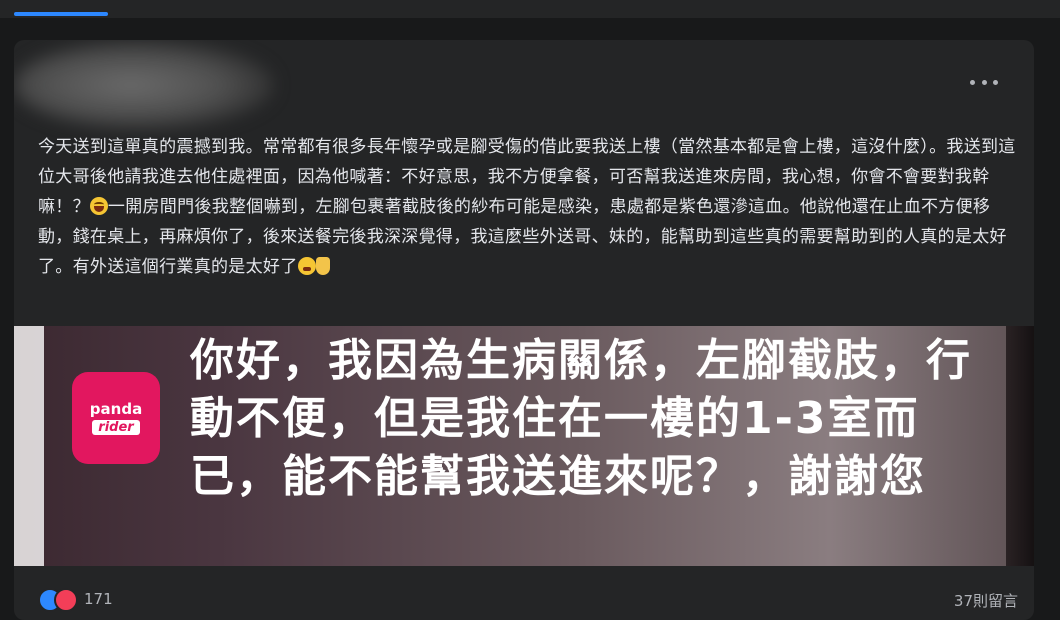 The image size is (1060, 620). I want to click on blurred-author-avatar, so click(144, 85).